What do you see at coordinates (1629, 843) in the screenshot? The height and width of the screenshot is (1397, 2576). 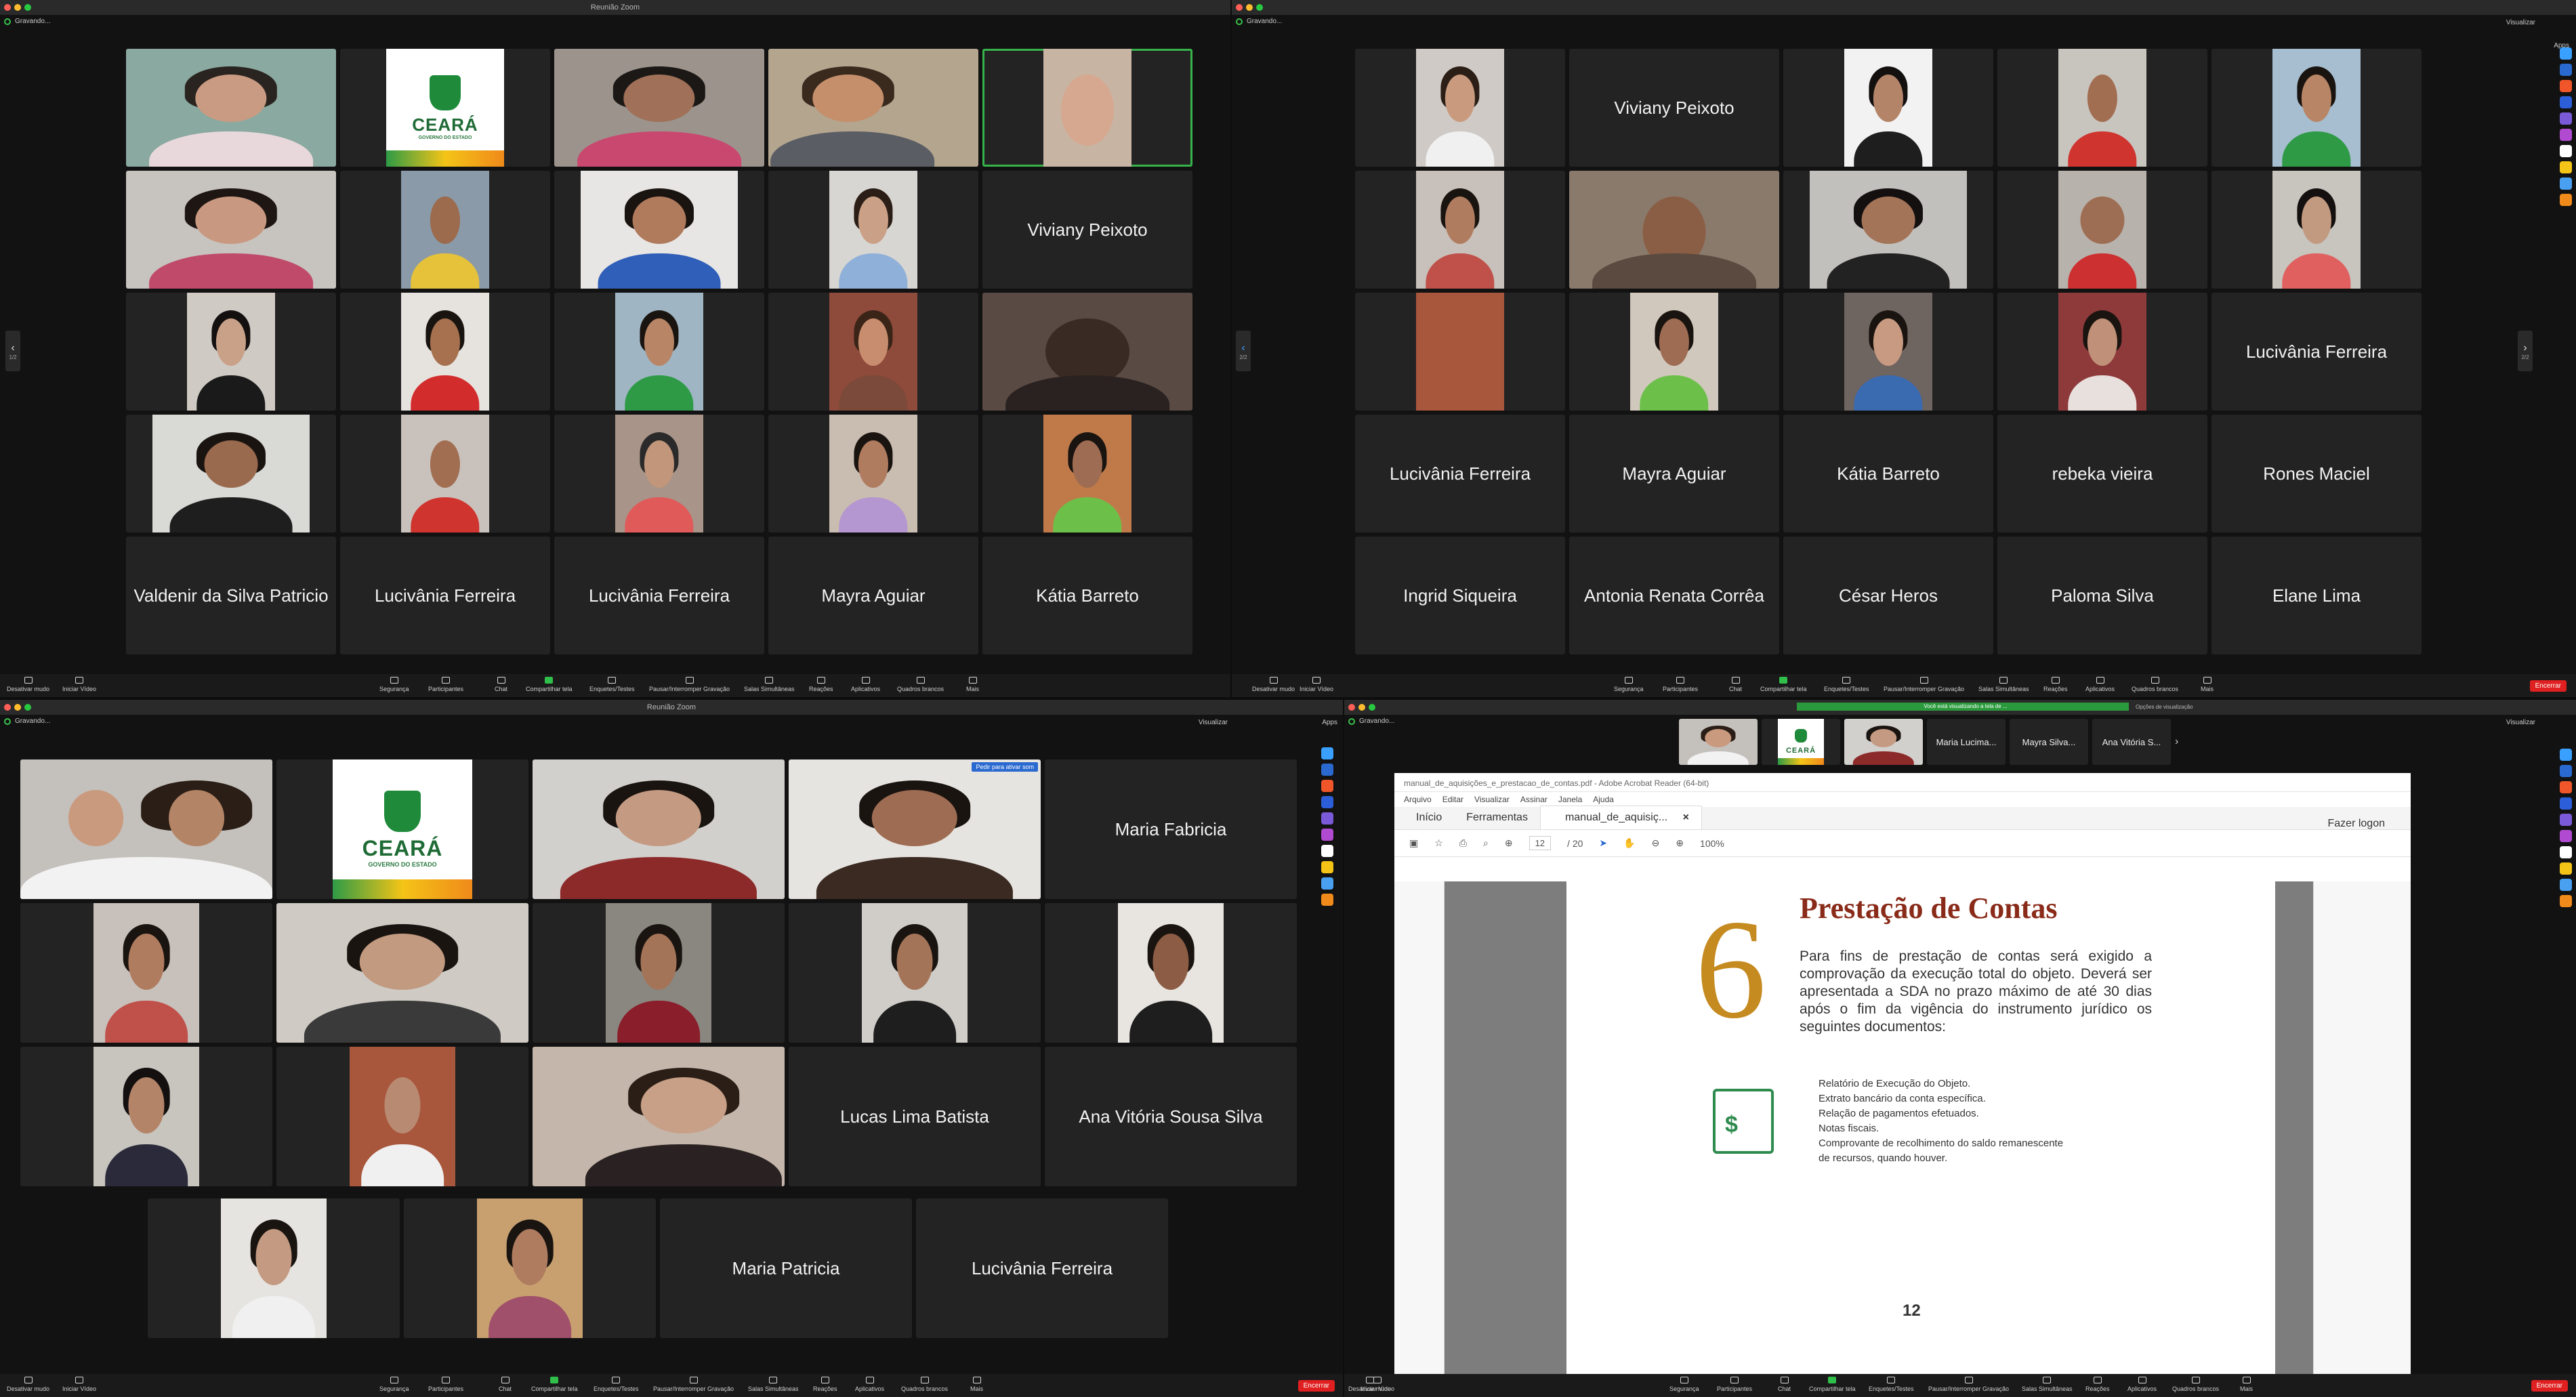 I see `hand-icon: ✋` at bounding box center [1629, 843].